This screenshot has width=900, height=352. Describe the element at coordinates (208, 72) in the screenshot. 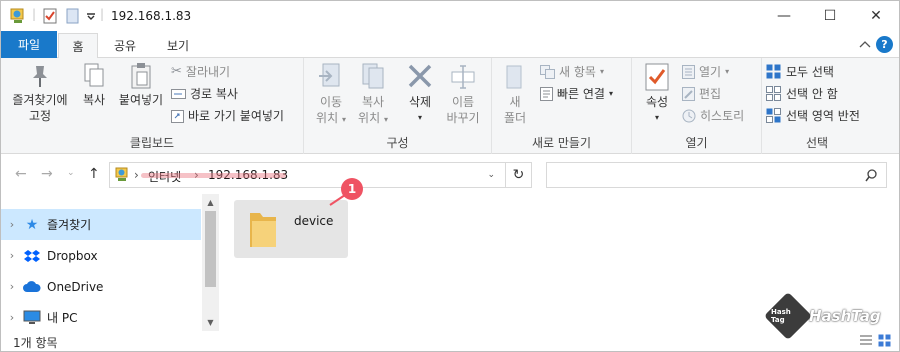

I see `cut-label: 잘라내기` at that location.